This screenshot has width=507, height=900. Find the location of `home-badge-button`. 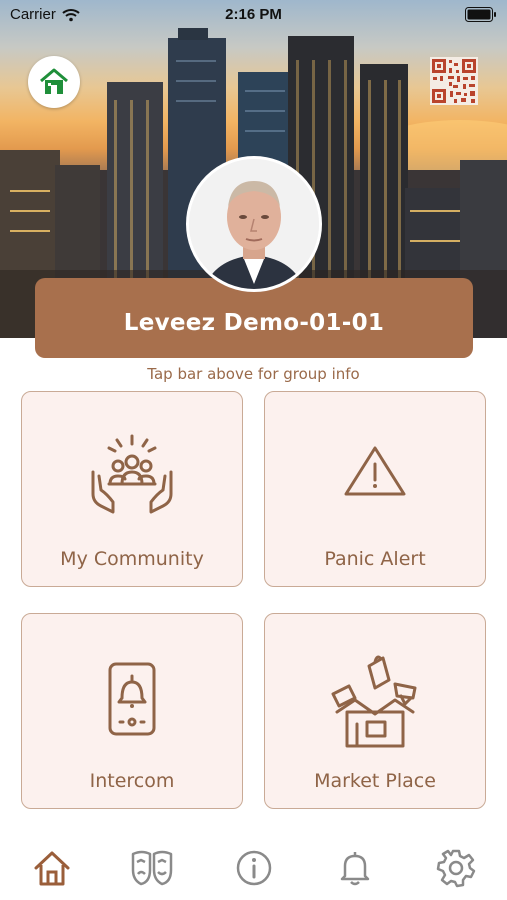

home-badge-button is located at coordinates (54, 82).